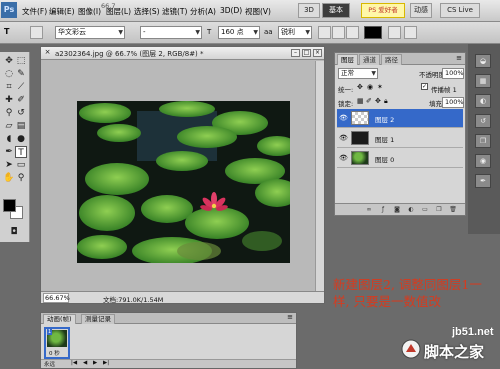 Image resolution: width=500 pixels, height=369 pixels. What do you see at coordinates (309, 10) in the screenshot?
I see `workspace-3d-button: 3D` at bounding box center [309, 10].